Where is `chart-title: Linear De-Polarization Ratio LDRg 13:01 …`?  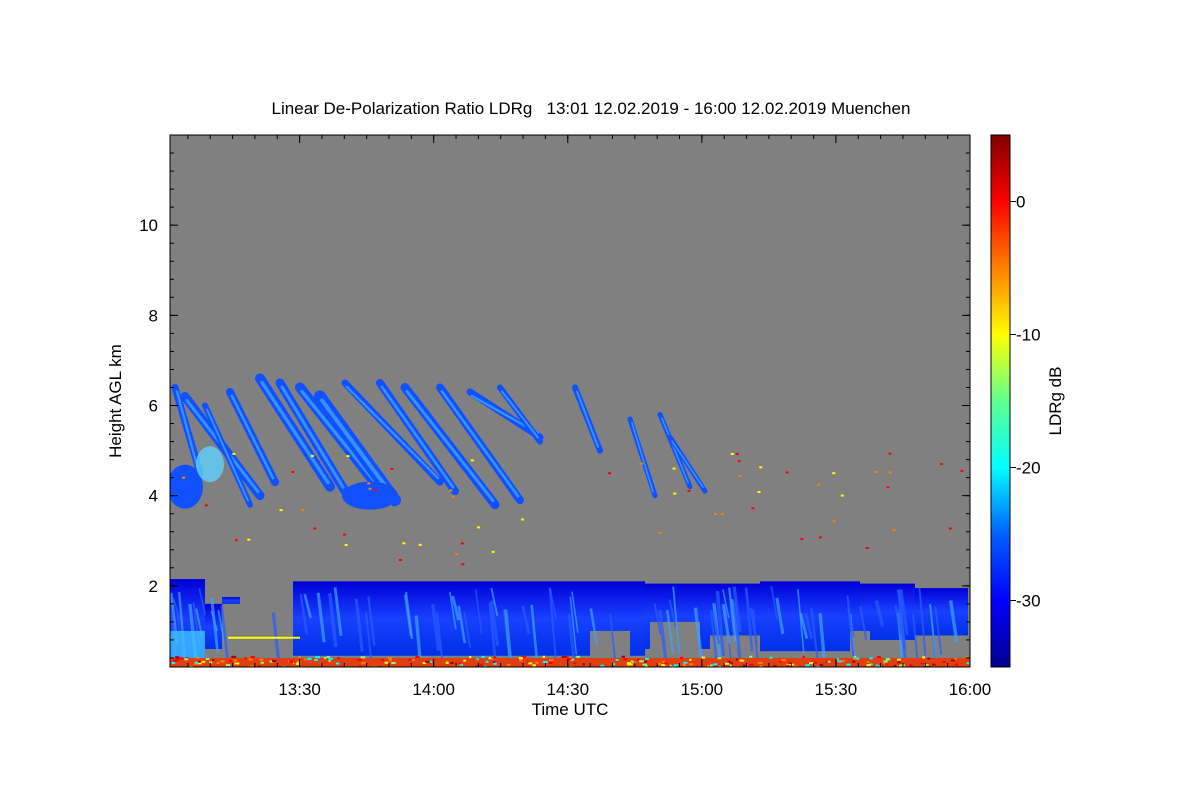 chart-title: Linear De-Polarization Ratio LDRg 13:01 … is located at coordinates (591, 108).